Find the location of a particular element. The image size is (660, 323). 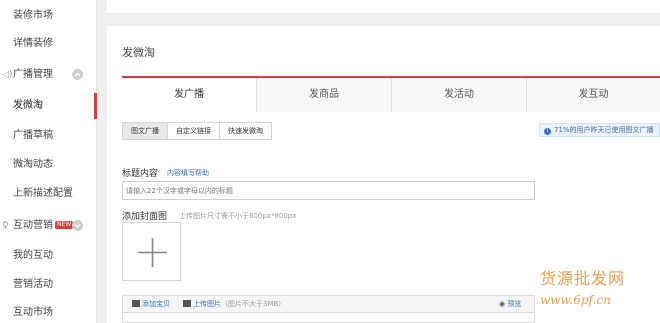

mode-image-text-broadcast: 图文广播 is located at coordinates (145, 131).